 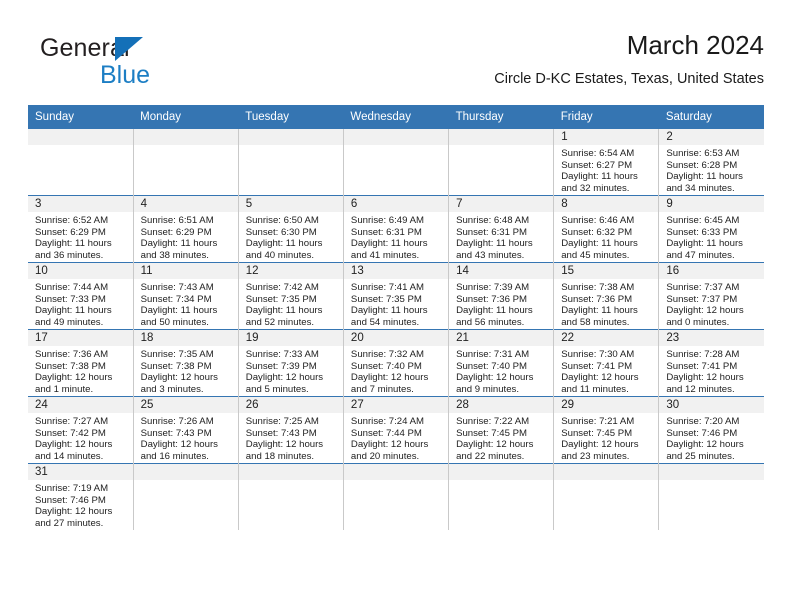 I want to click on sunset-time: Sunset: 7:40 PM, so click(x=491, y=366).